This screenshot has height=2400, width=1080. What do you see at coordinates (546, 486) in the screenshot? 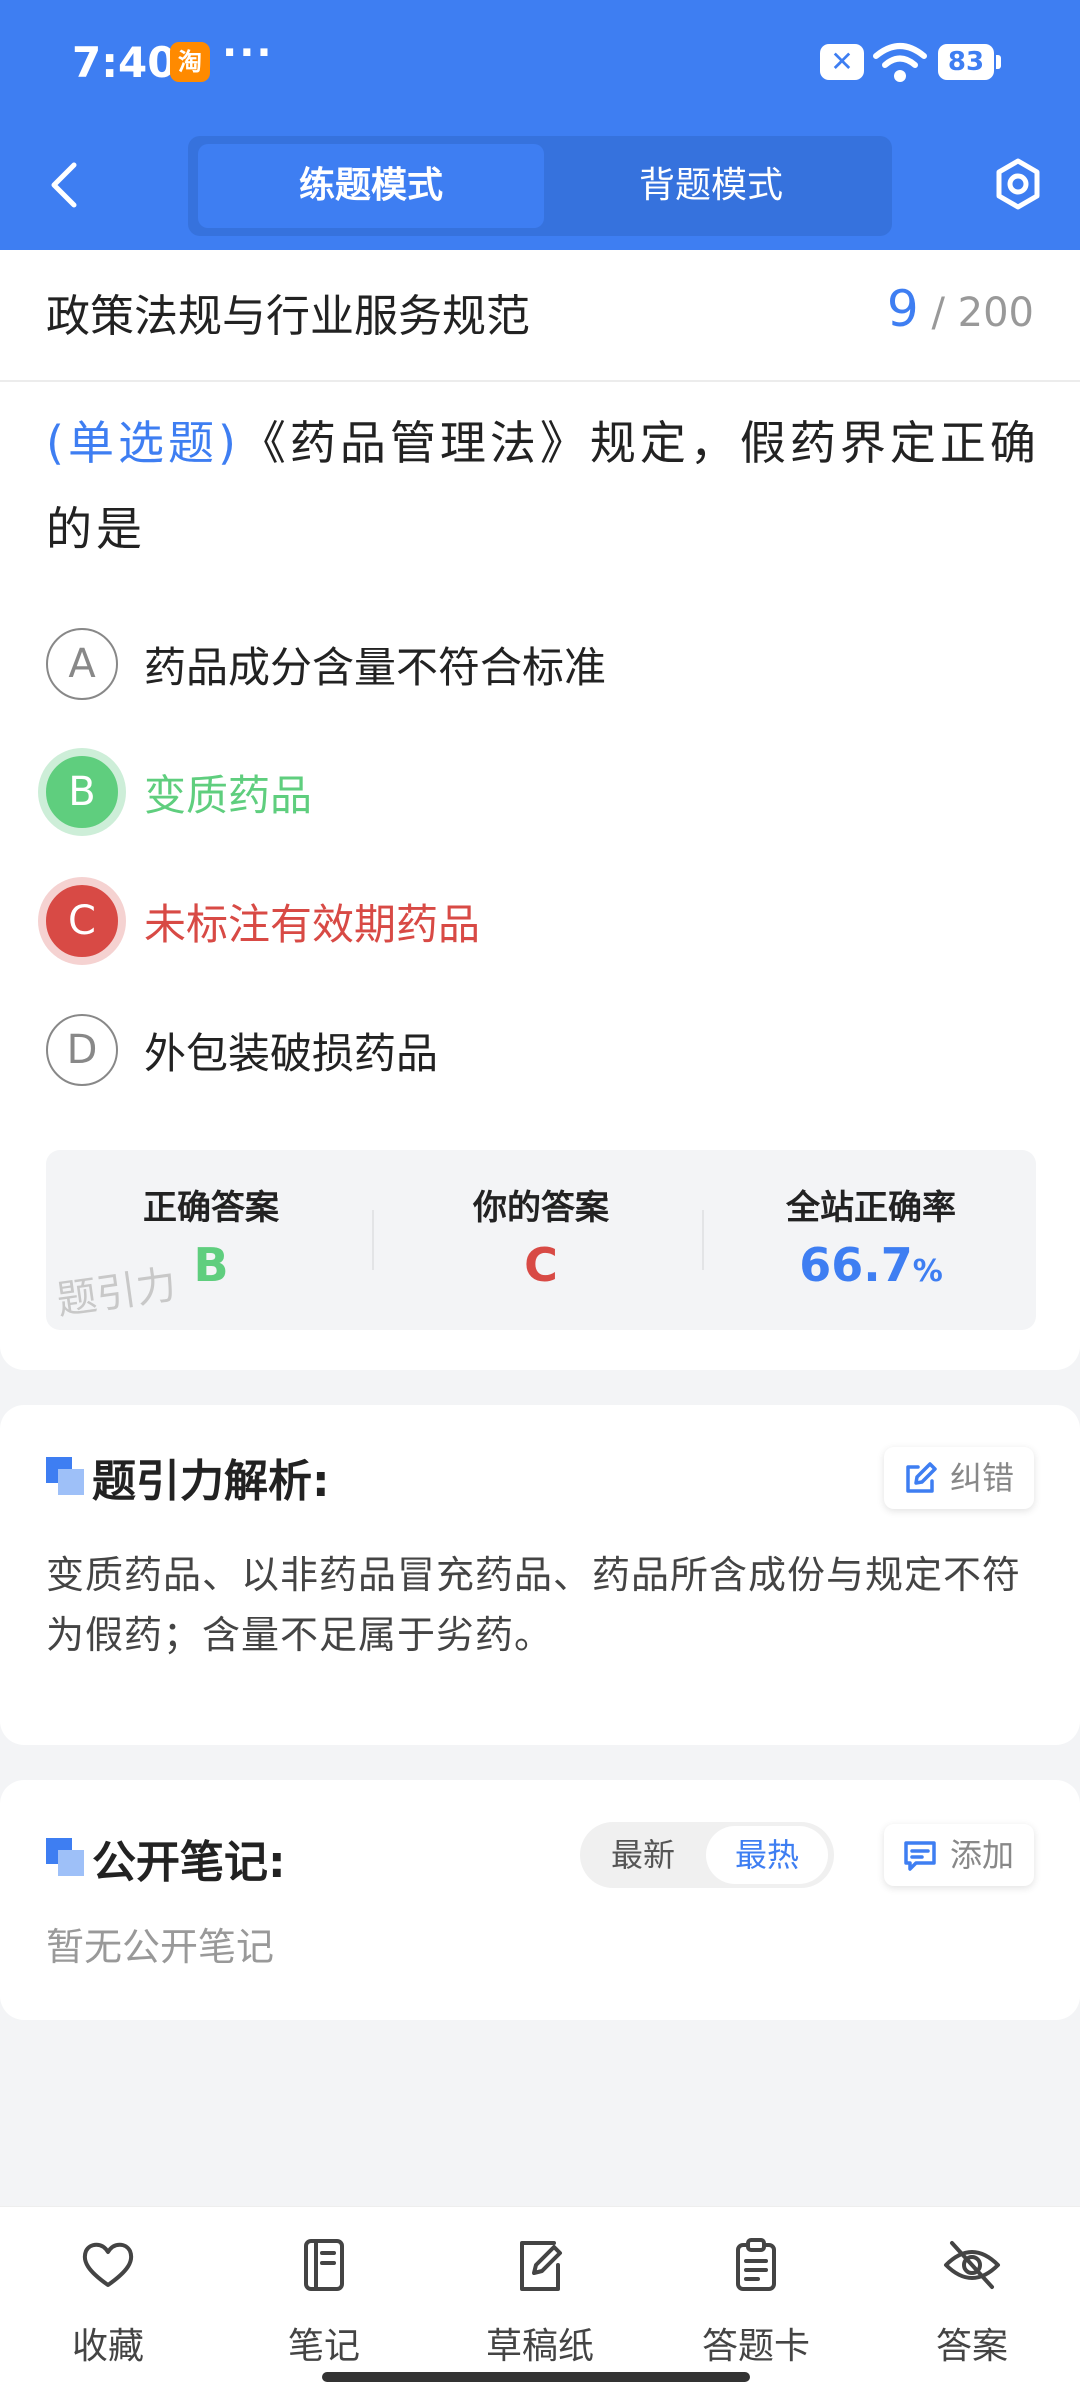
I see `question-text: (单选题)《药品管理法》规定，假药界定正确的是` at bounding box center [546, 486].